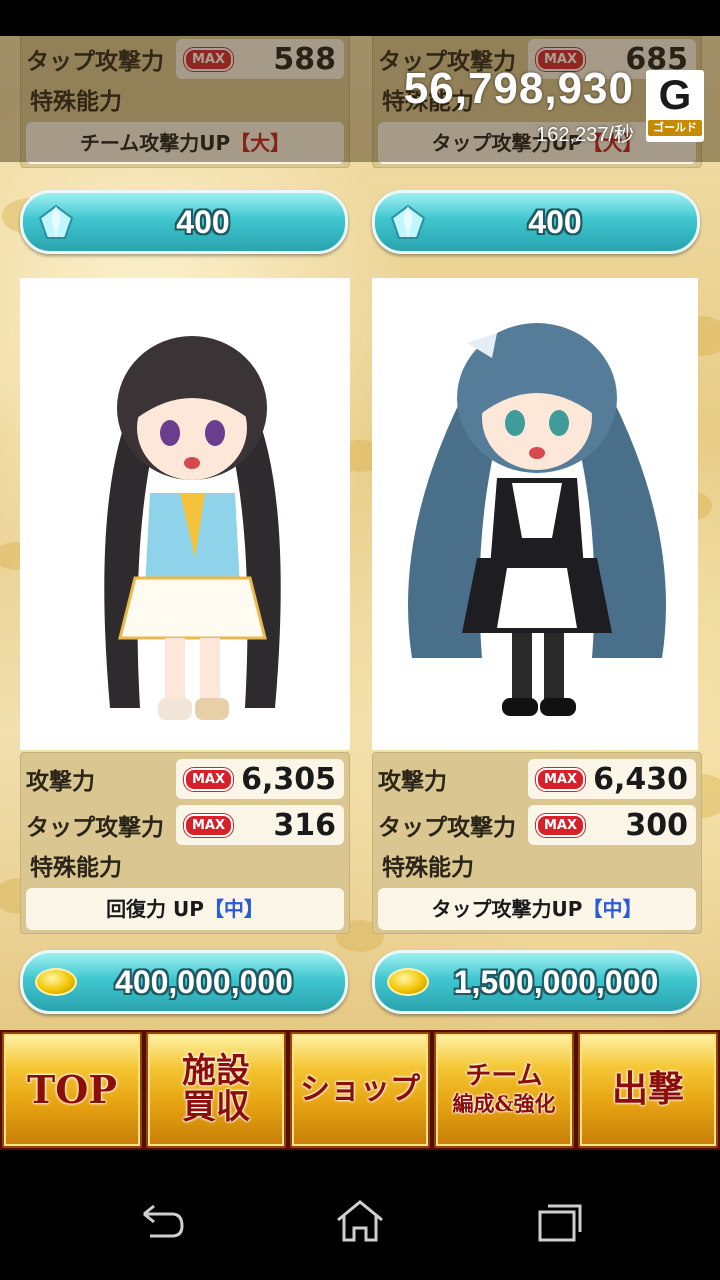 The image size is (720, 1280). What do you see at coordinates (360, 1221) in the screenshot?
I see `home-icon` at bounding box center [360, 1221].